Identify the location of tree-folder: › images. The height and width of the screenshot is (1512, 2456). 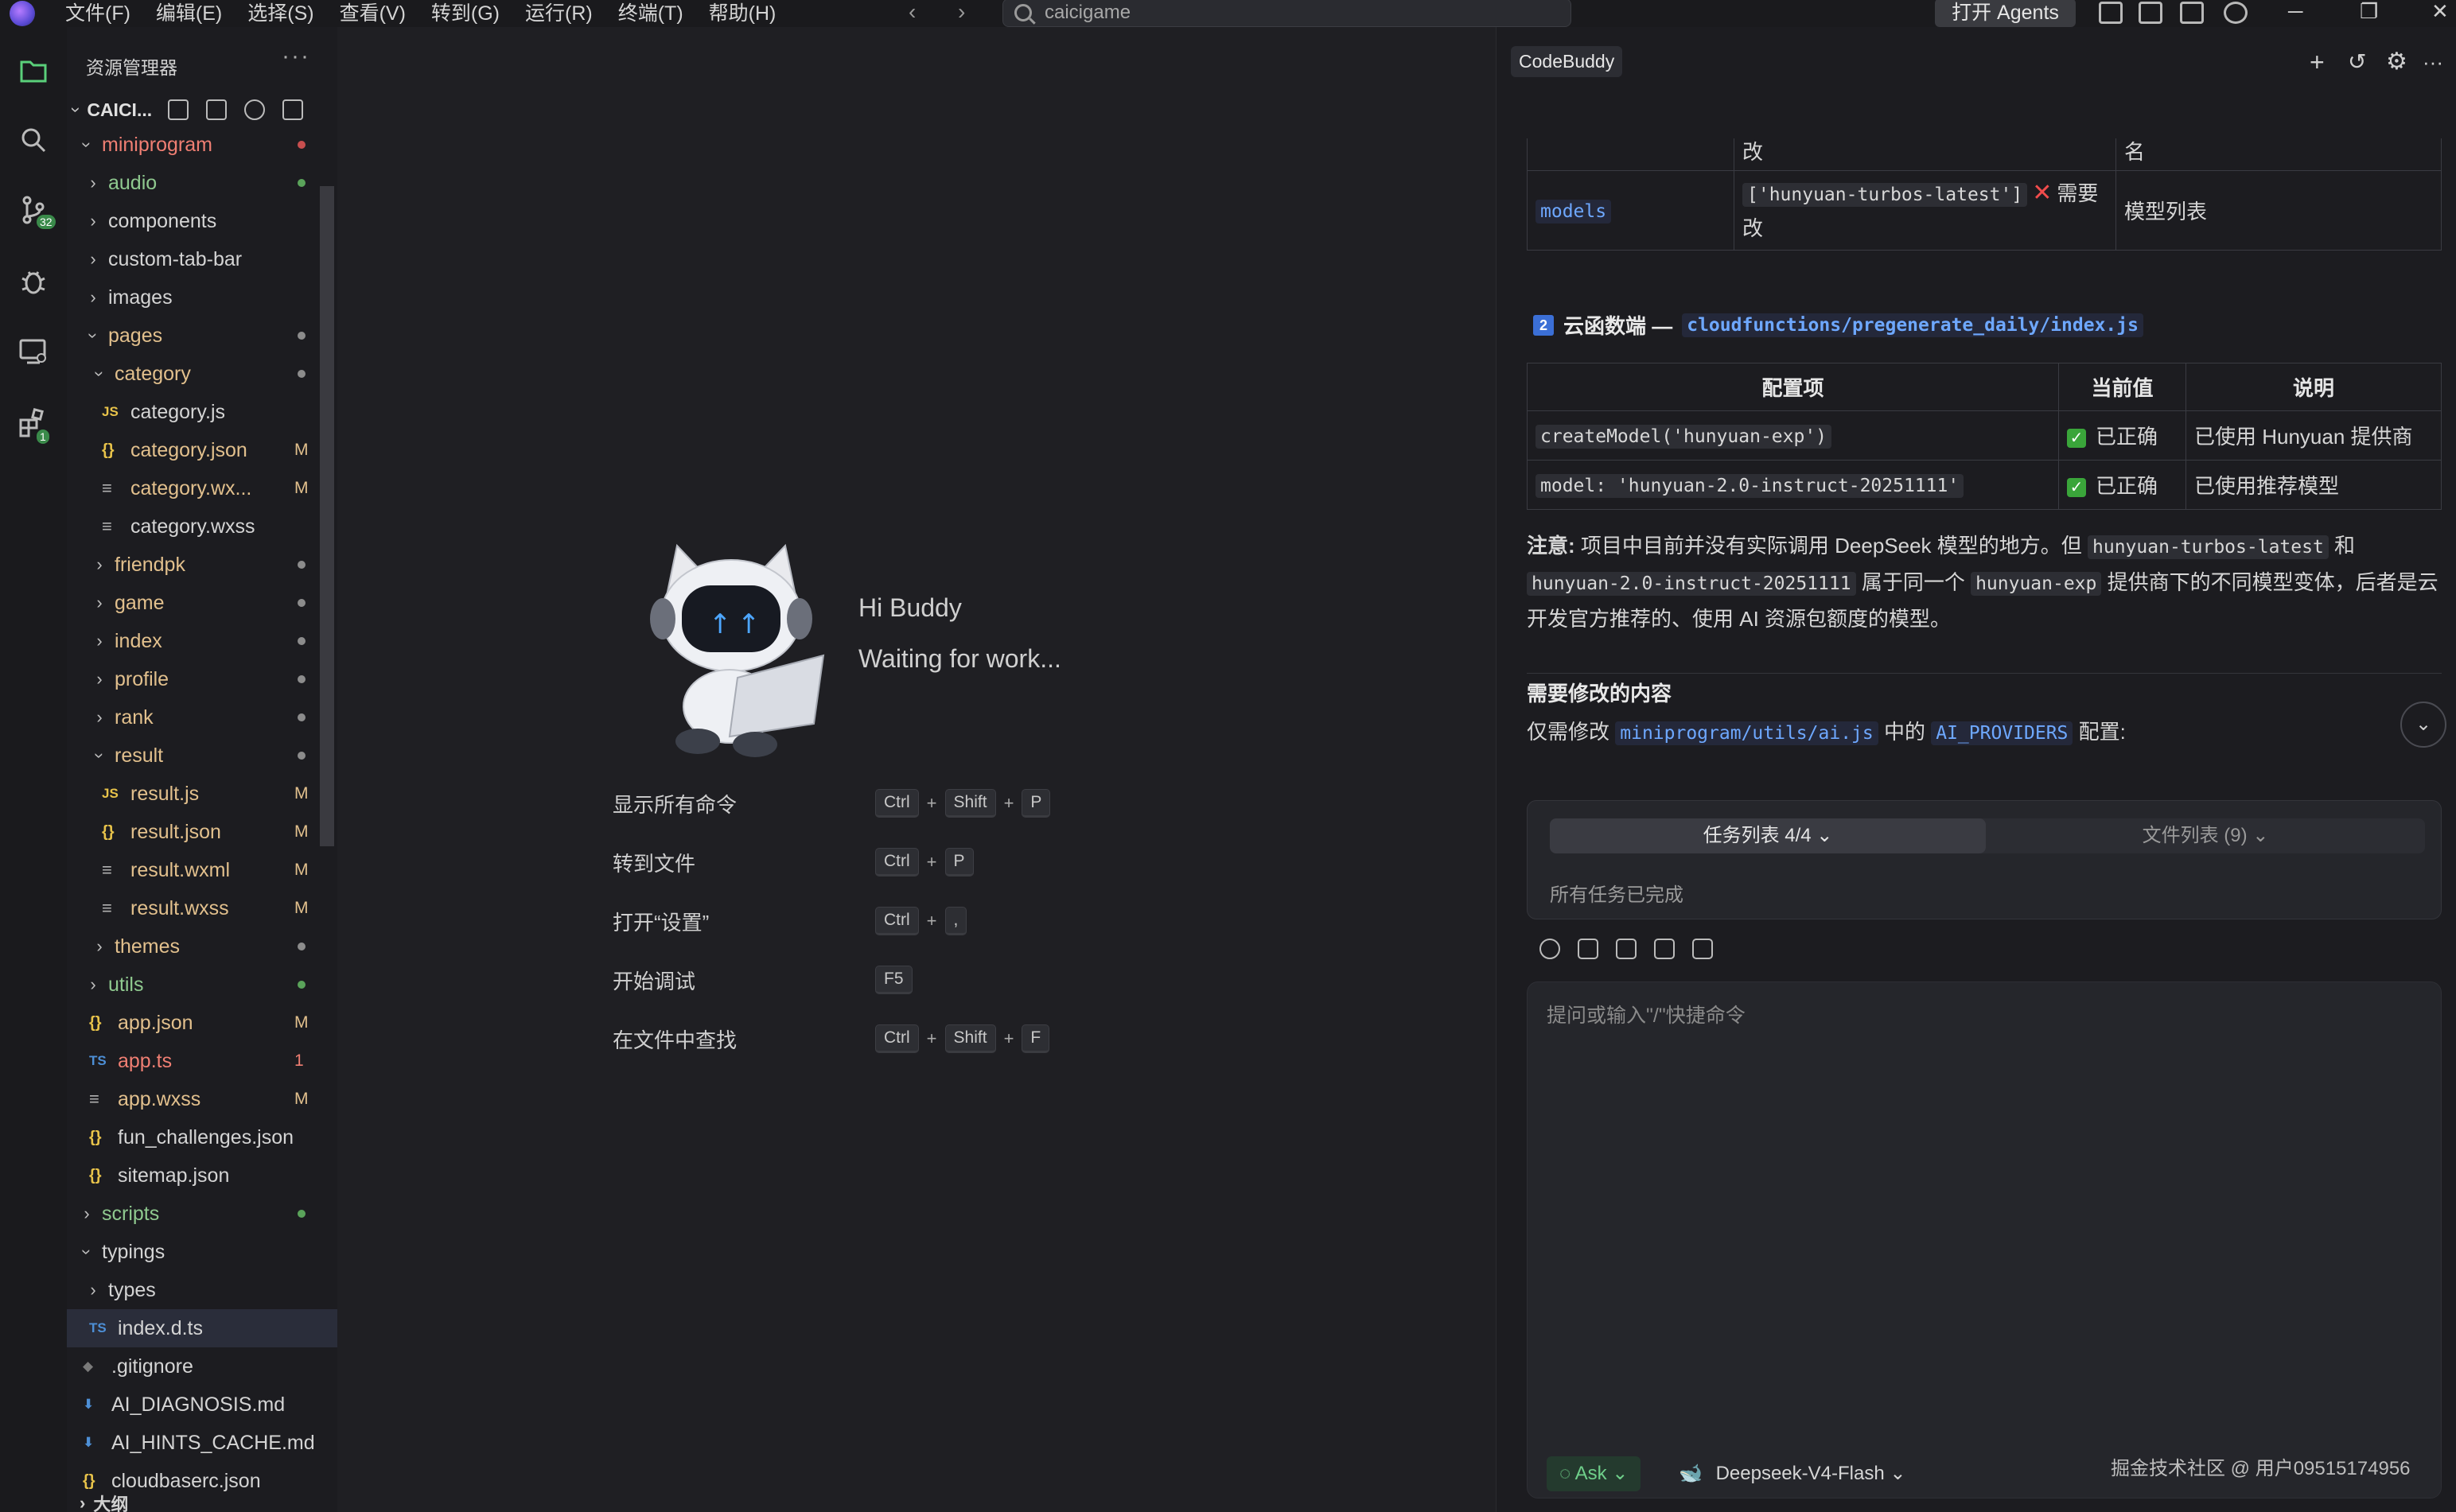
(202, 297).